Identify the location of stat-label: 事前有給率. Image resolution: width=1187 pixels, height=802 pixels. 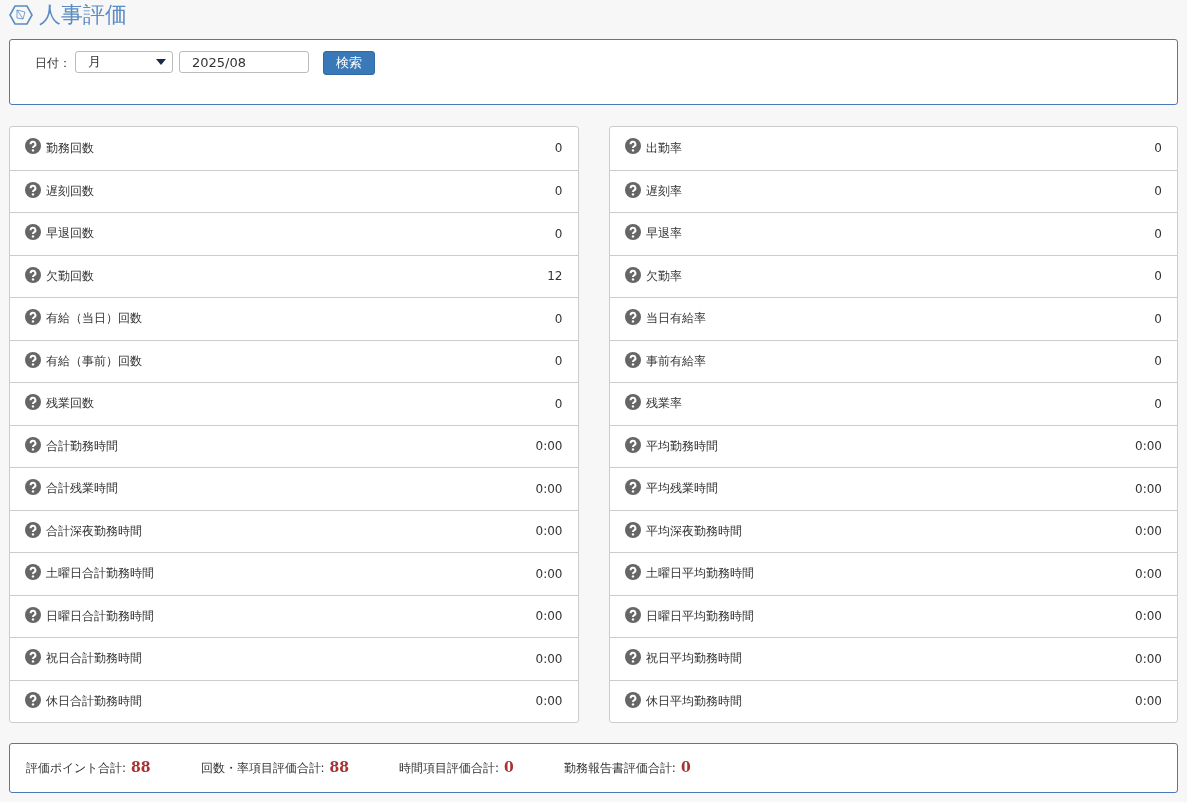
(676, 361).